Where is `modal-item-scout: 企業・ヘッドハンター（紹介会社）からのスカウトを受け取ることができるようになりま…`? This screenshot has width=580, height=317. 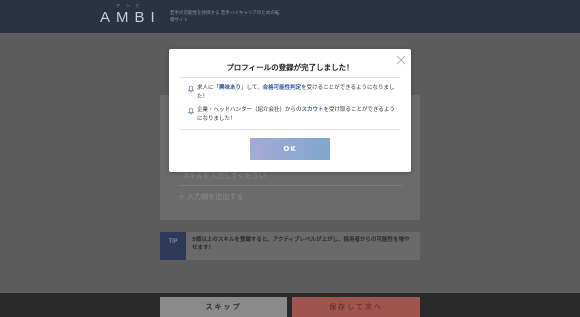 modal-item-scout: 企業・ヘッドハンター（紹介会社）からのスカウトを受け取ることができるようになりま… is located at coordinates (293, 114).